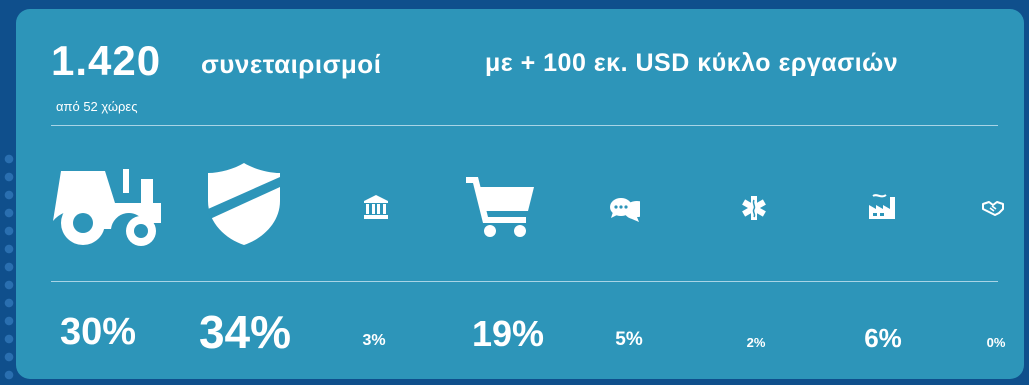 This screenshot has height=385, width=1029. I want to click on countries-subtitle: από 52 χώρες, so click(97, 106).